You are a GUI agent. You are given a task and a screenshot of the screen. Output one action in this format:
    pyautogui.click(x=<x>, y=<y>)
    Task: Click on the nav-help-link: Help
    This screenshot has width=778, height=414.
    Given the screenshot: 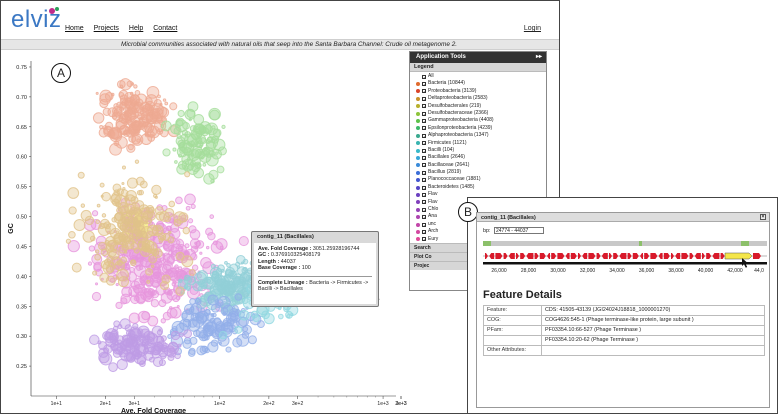 What is the action you would take?
    pyautogui.click(x=136, y=28)
    